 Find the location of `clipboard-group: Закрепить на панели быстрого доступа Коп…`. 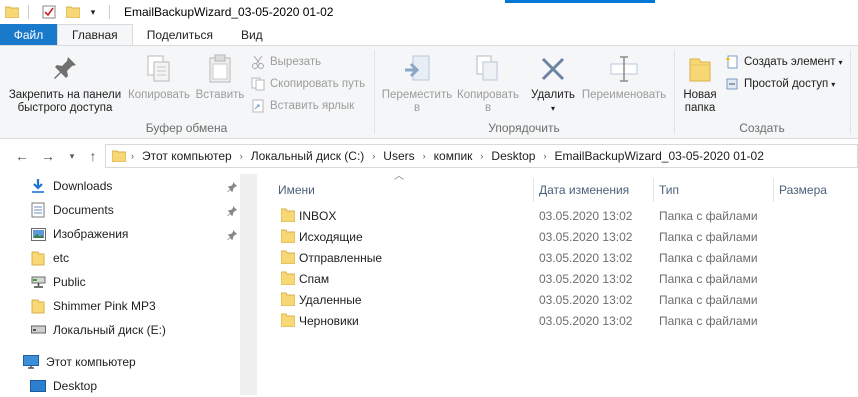

clipboard-group: Закрепить на панели быстрого доступа Коп… is located at coordinates (186, 92).